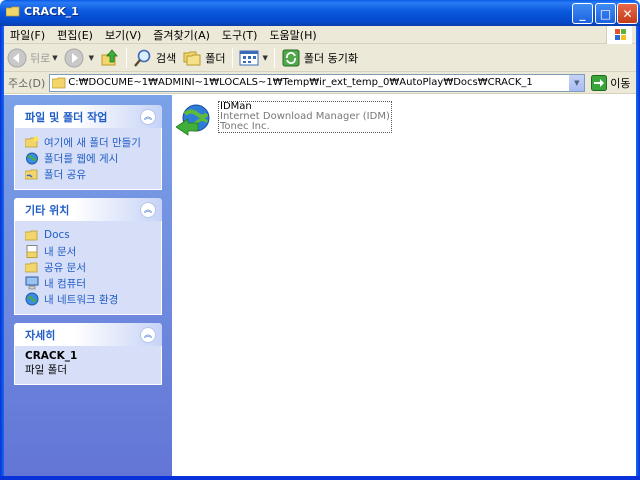 Image resolution: width=640 pixels, height=480 pixels. I want to click on search-label: 검색, so click(166, 58).